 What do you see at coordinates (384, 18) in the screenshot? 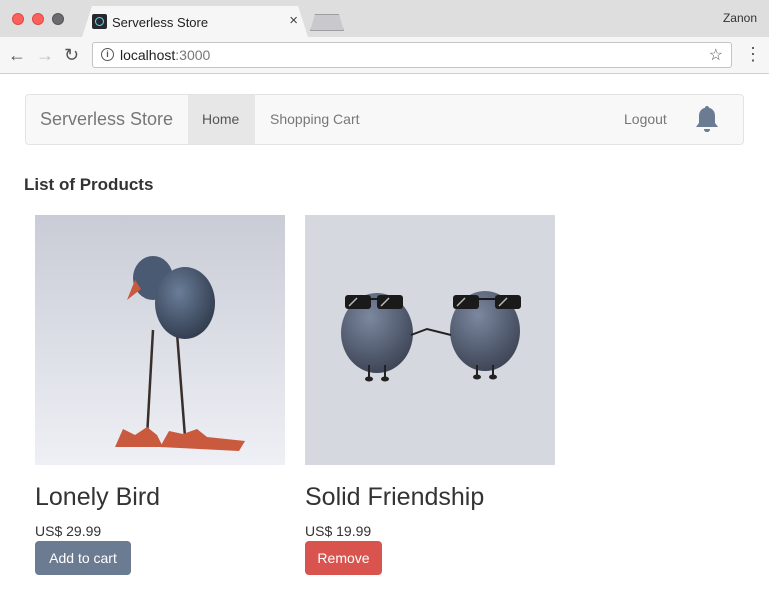
I see `browser-titlebar: Serverless Store × Zanon` at bounding box center [384, 18].